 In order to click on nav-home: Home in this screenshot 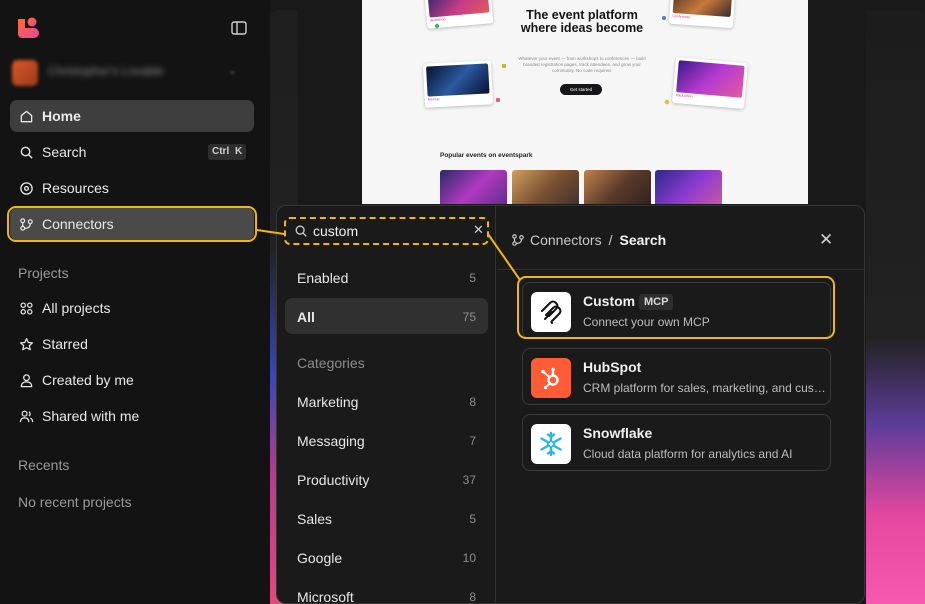, I will do `click(132, 116)`.